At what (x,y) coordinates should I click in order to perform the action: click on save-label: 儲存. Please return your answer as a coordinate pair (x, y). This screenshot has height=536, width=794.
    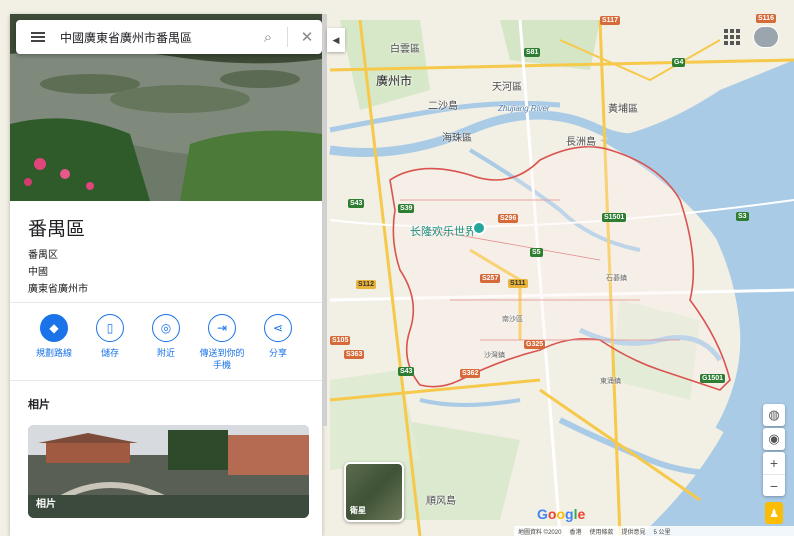
    Looking at the image, I should click on (109, 353).